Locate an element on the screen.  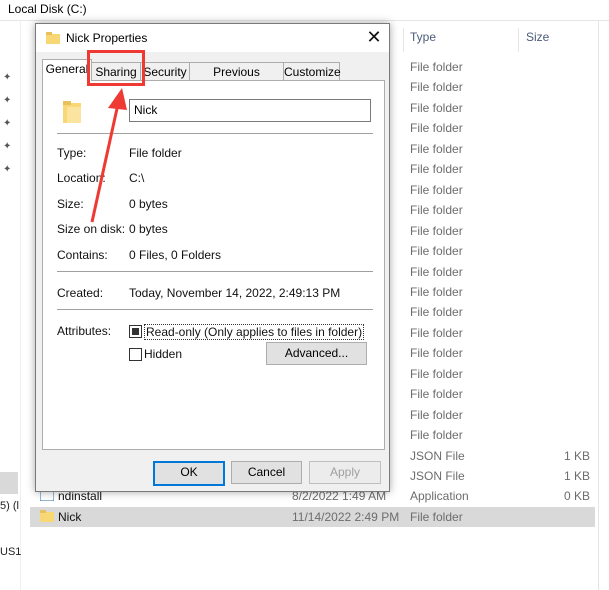
annotation-arrow is located at coordinates (108, 155).